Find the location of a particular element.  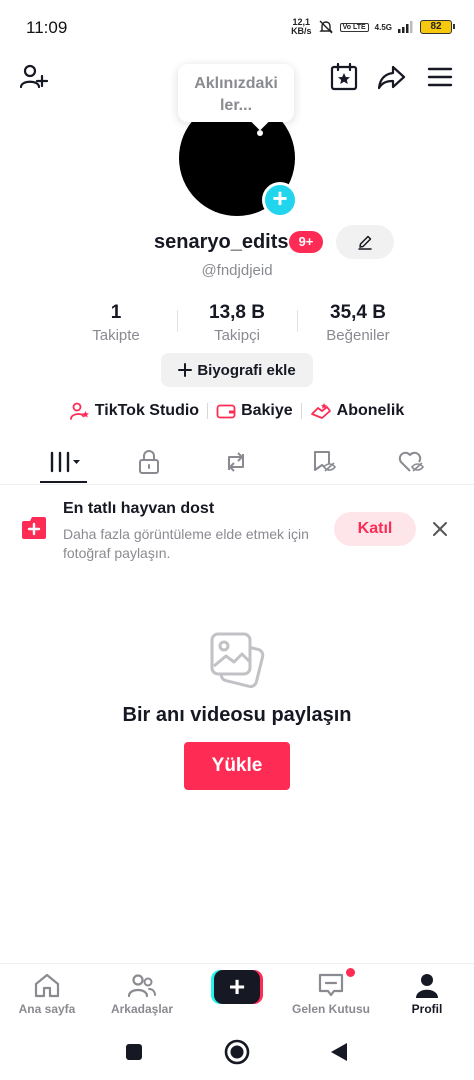

stat-followers-value: 13,8 B is located at coordinates (237, 312).